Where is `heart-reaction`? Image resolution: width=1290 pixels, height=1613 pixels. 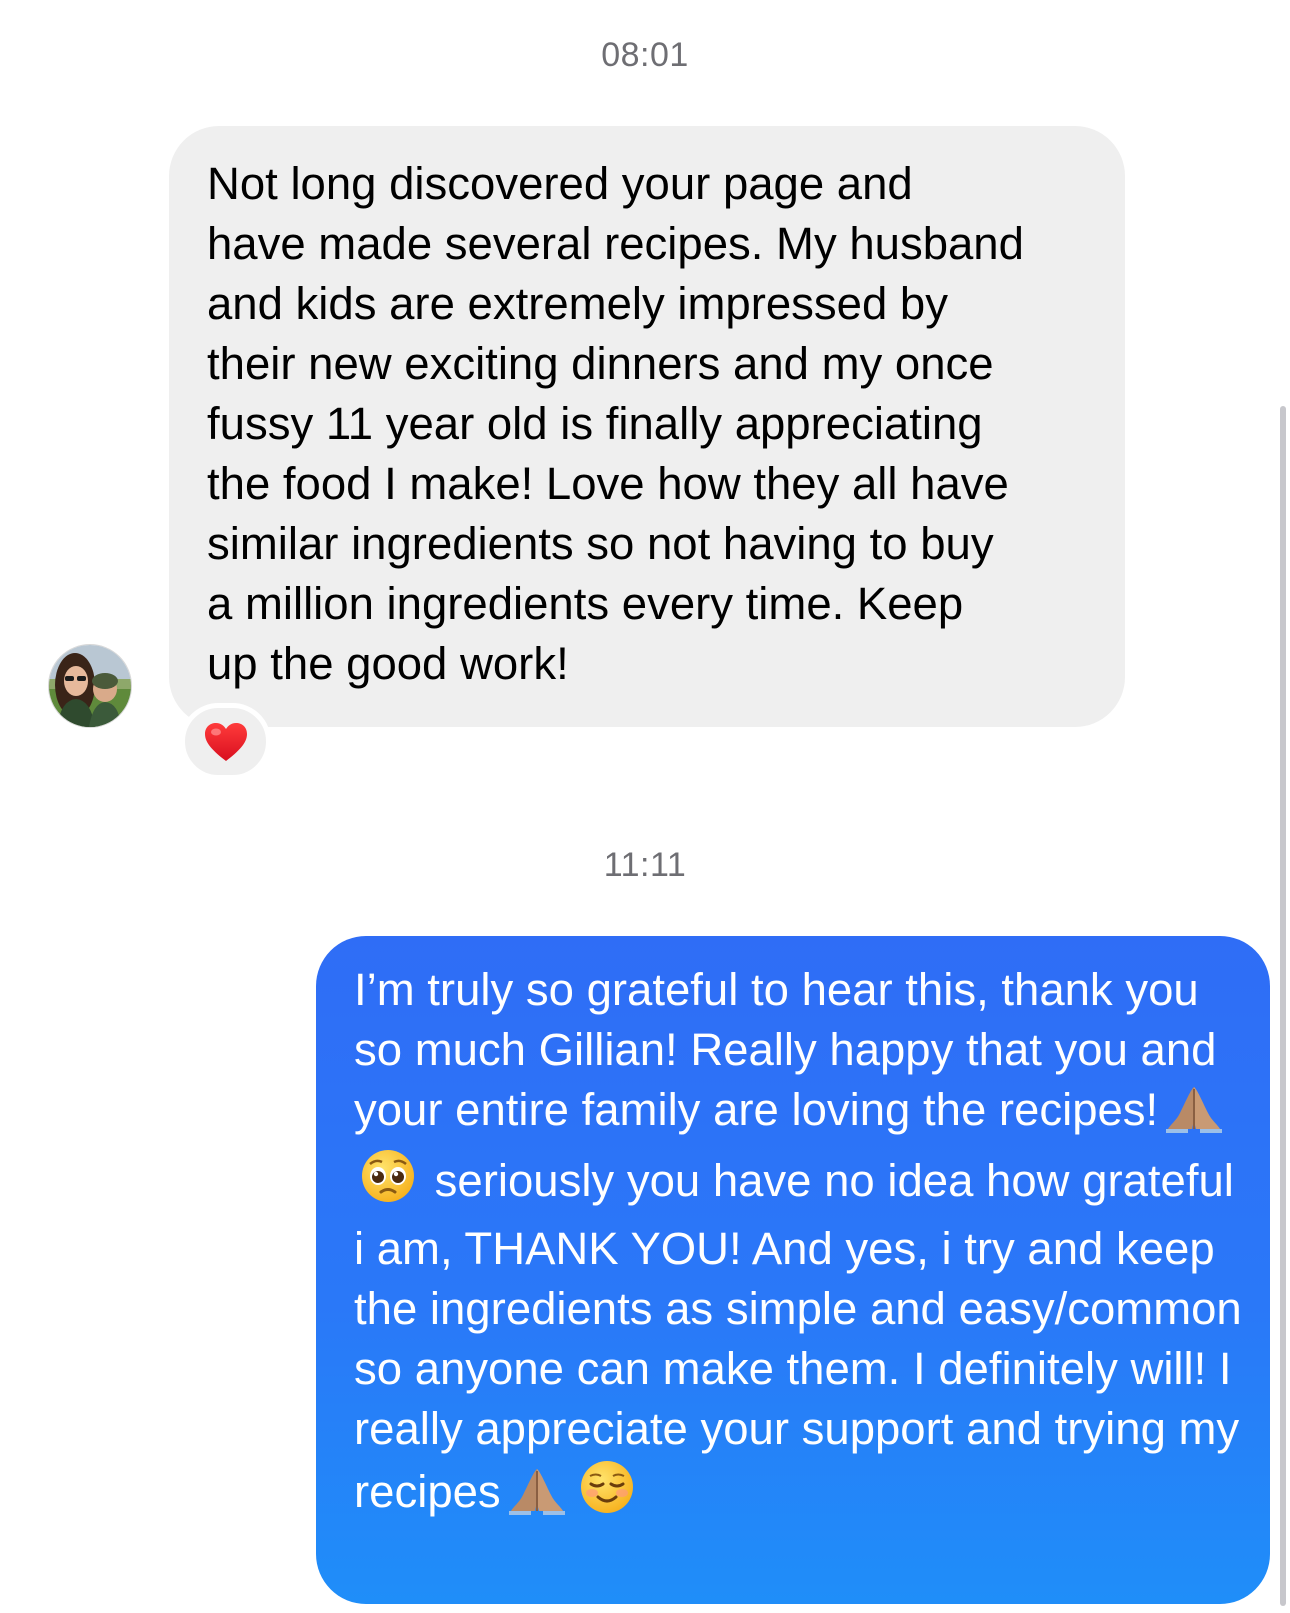
heart-reaction is located at coordinates (225, 741).